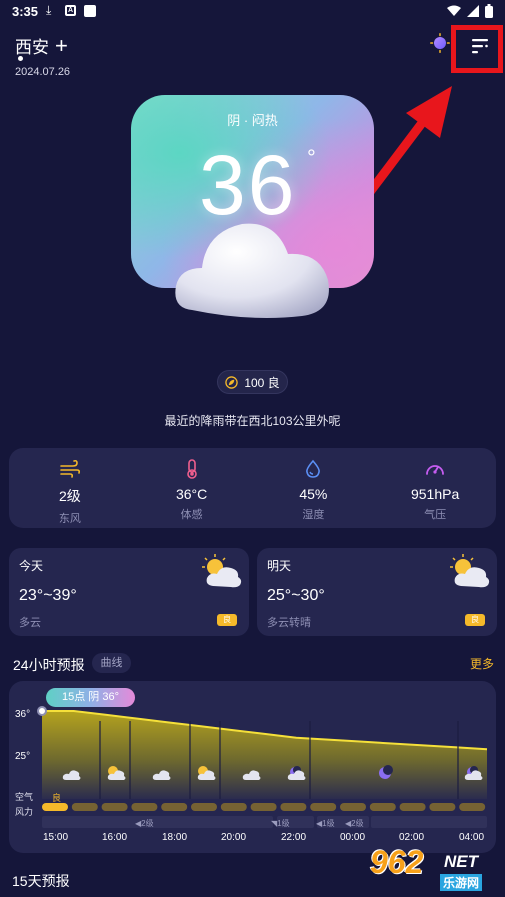 The width and height of the screenshot is (505, 897). Describe the element at coordinates (30, 623) in the screenshot. I see `day-condition: 多云` at that location.